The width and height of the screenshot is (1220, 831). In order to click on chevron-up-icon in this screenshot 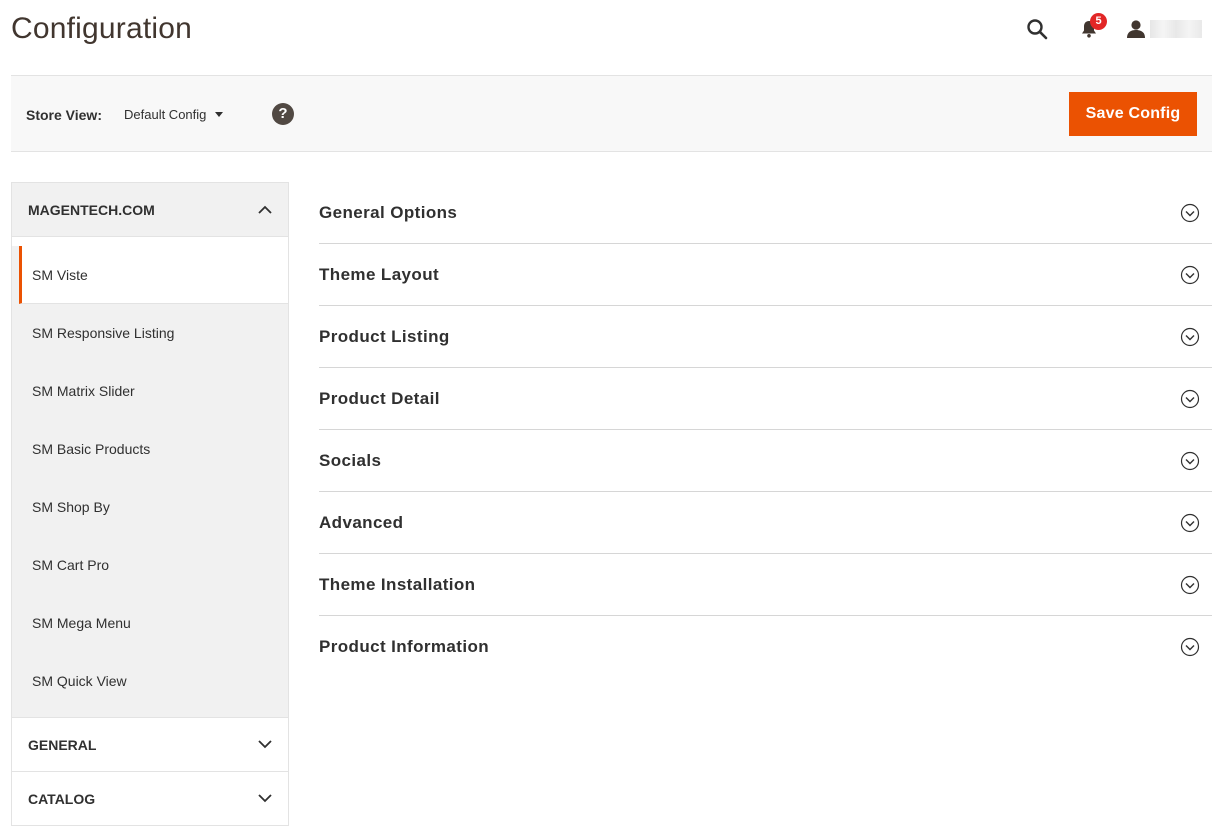, I will do `click(265, 210)`.